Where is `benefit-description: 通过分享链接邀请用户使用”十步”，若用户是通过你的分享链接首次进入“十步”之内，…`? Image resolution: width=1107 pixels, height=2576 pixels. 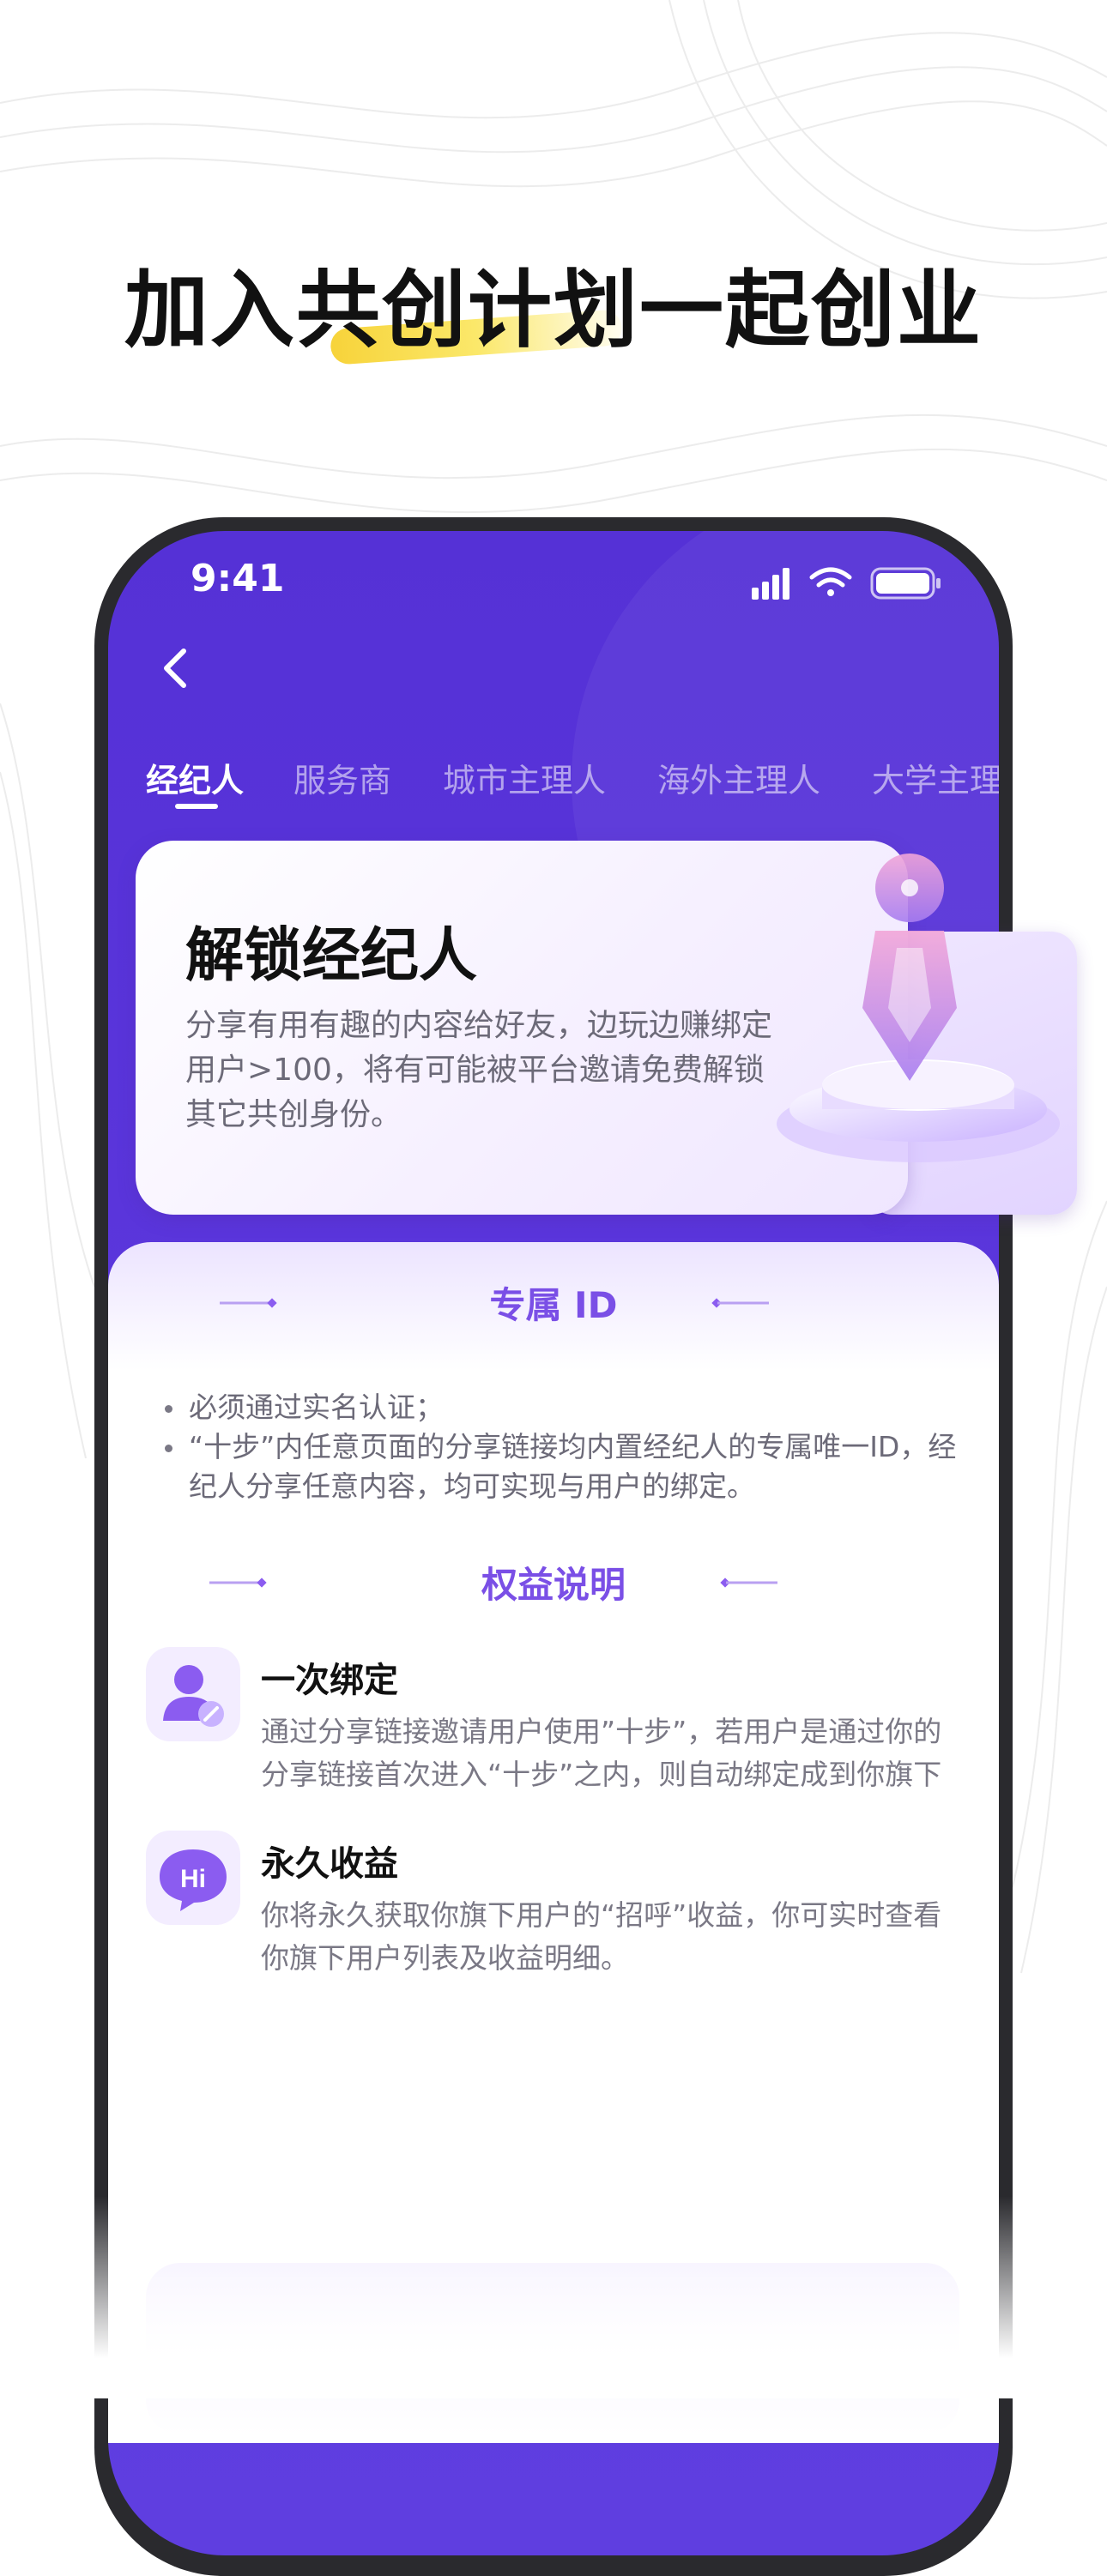 benefit-description: 通过分享链接邀请用户使用”十步”，若用户是通过你的分享链接首次进入“十步”之内，… is located at coordinates (601, 1753).